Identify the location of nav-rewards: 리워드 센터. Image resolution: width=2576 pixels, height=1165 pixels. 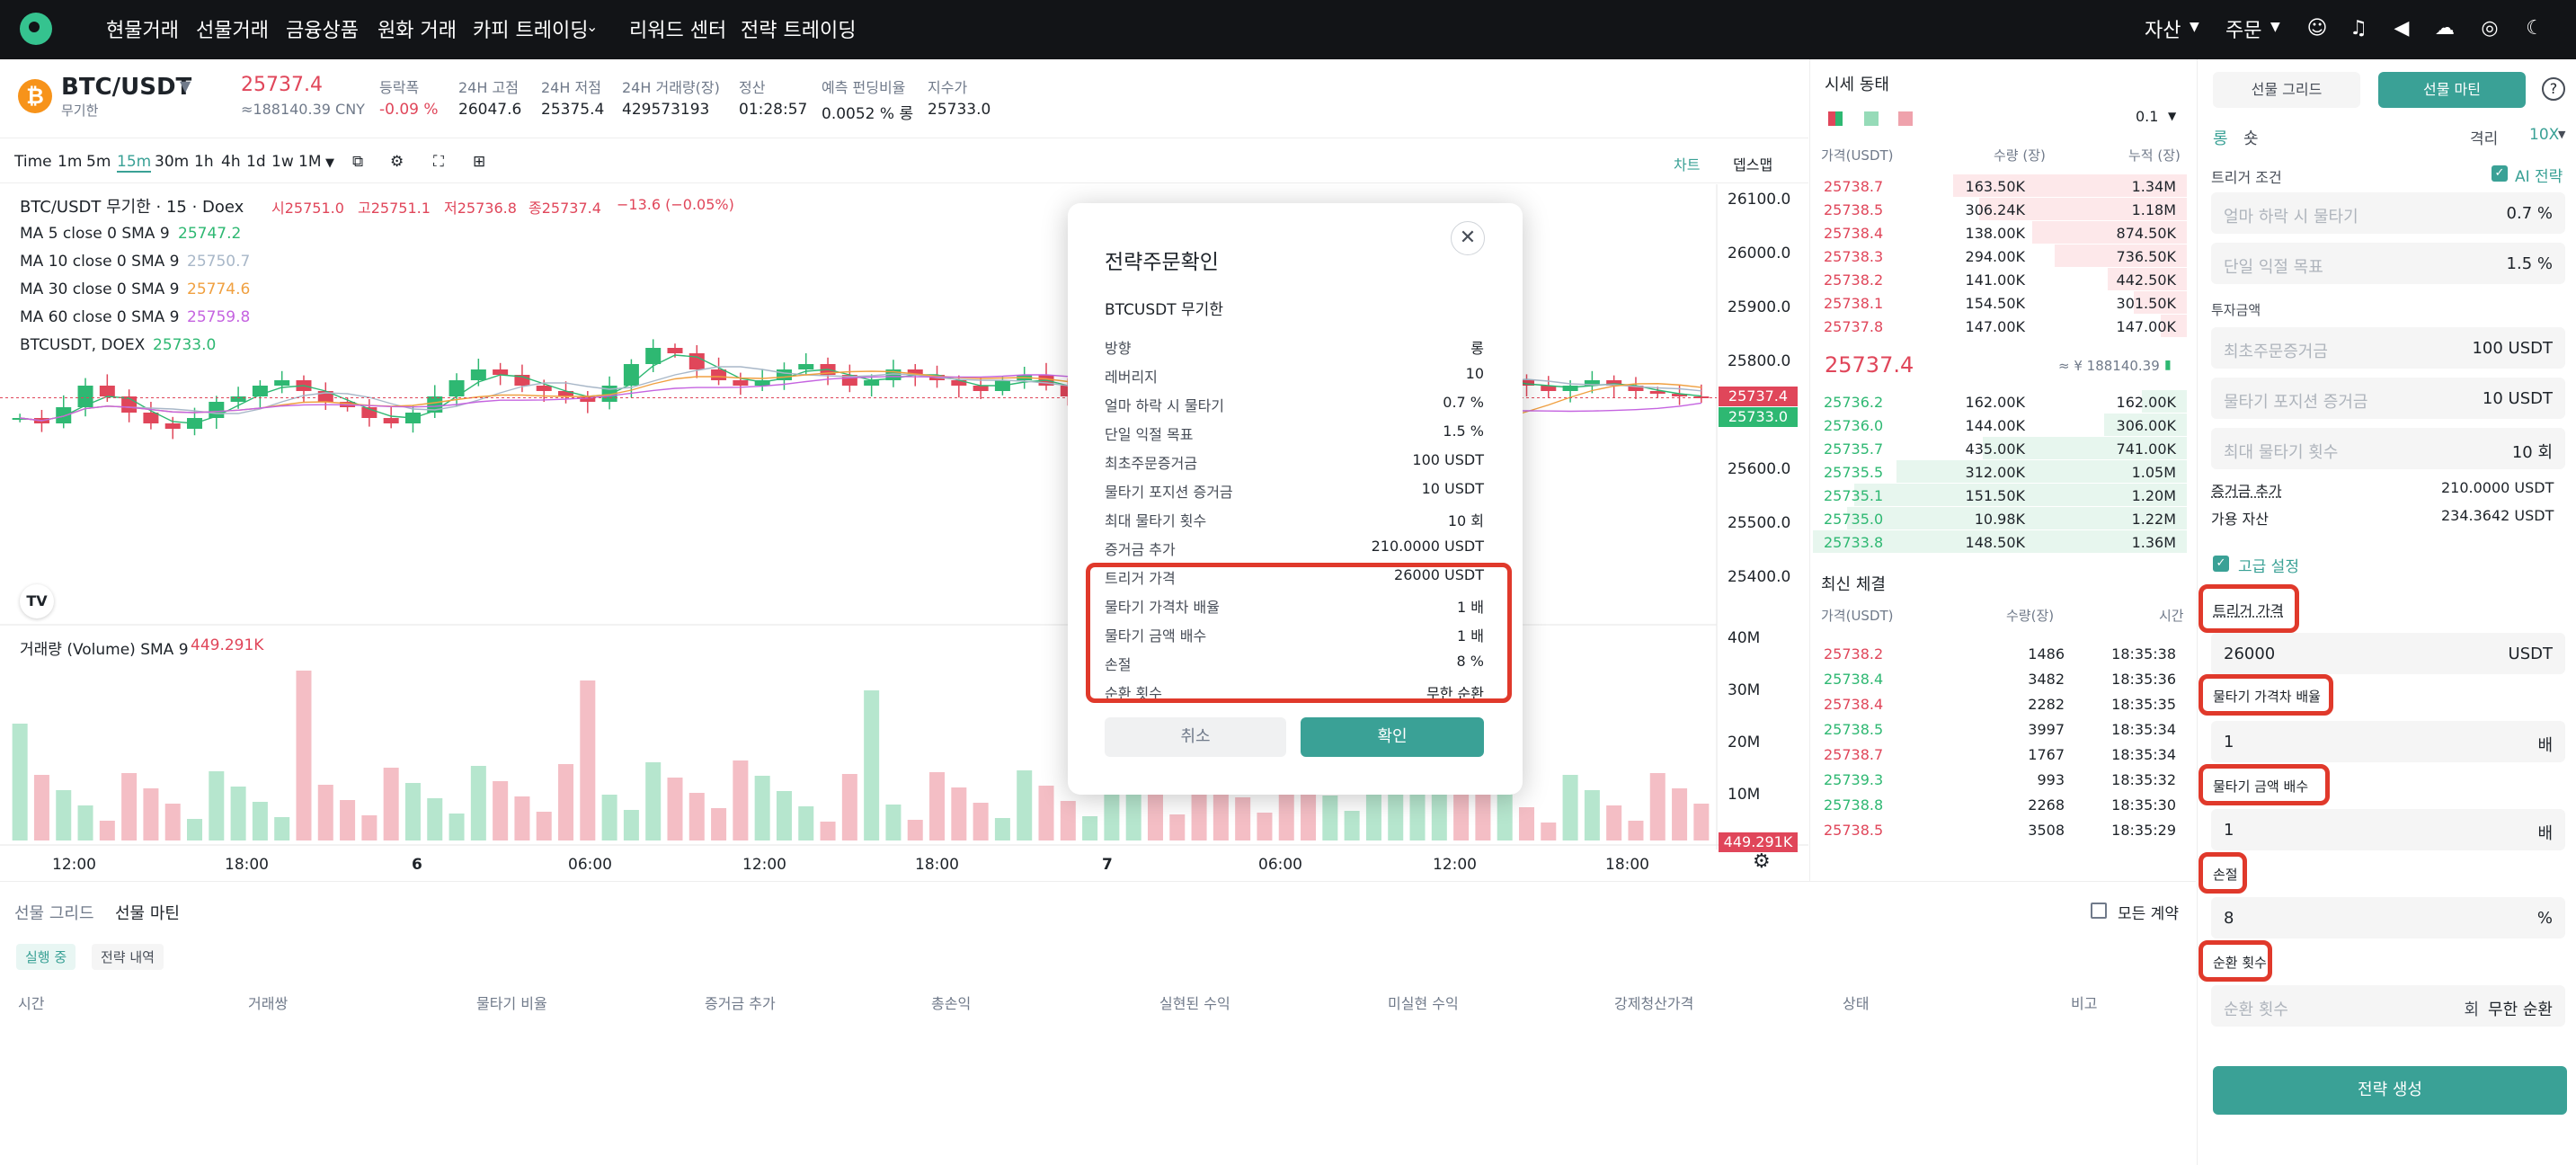
(677, 29).